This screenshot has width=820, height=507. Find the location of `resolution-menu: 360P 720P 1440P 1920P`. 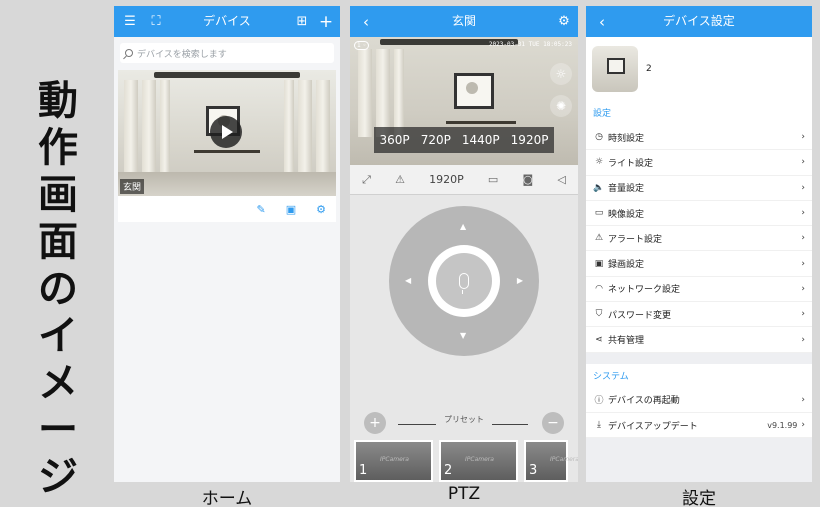

resolution-menu: 360P 720P 1440P 1920P is located at coordinates (464, 140).